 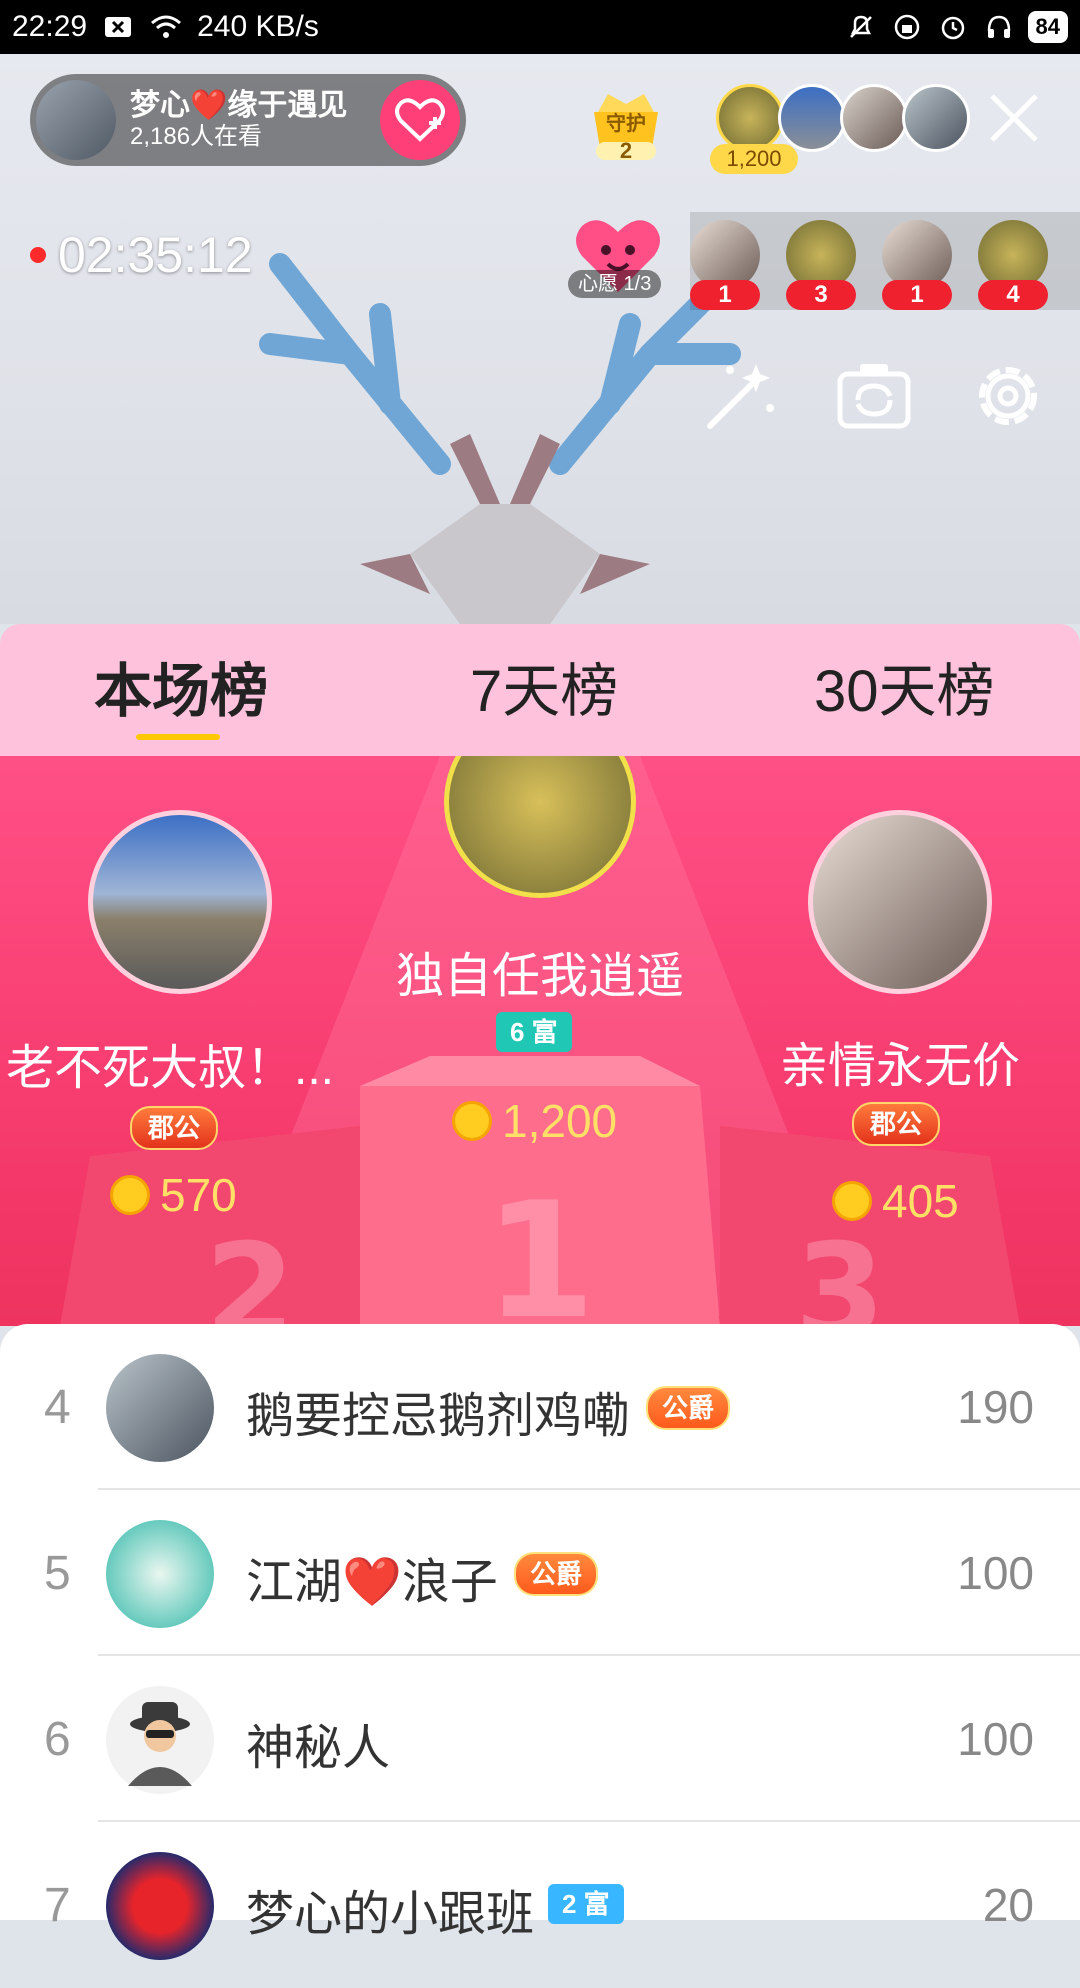 I want to click on gift-count-3: 1, so click(x=917, y=295).